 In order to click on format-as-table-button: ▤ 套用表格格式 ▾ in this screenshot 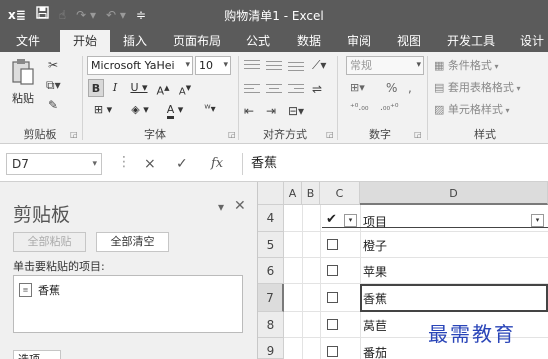, I will do `click(489, 88)`.